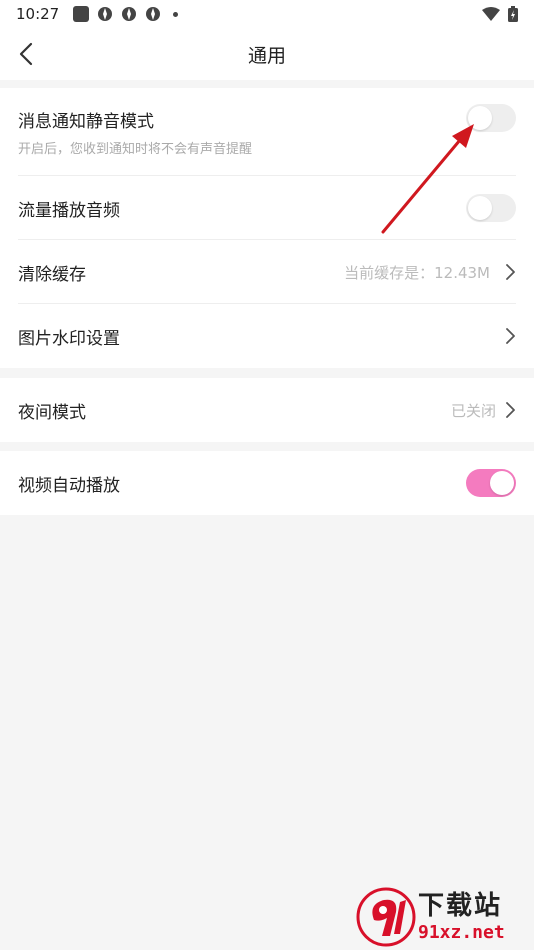 Image resolution: width=534 pixels, height=950 pixels. I want to click on setting-label: 消息通知静音模式, so click(86, 122).